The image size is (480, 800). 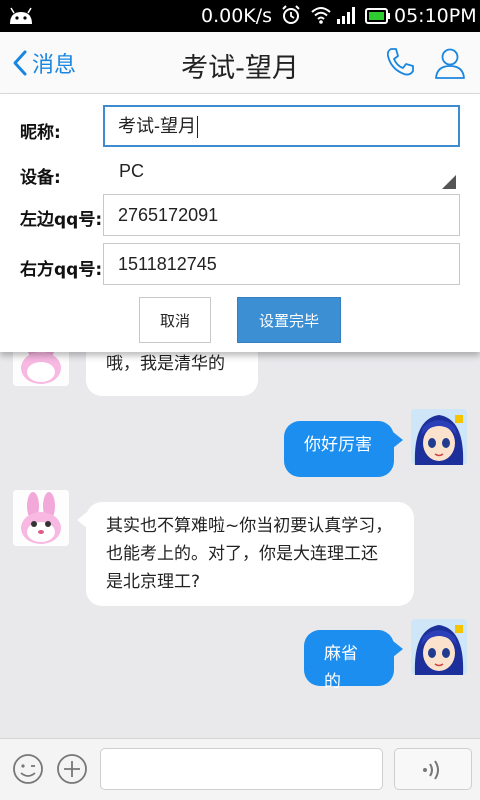 I want to click on message-text: 哦，我是清华的, so click(x=165, y=364).